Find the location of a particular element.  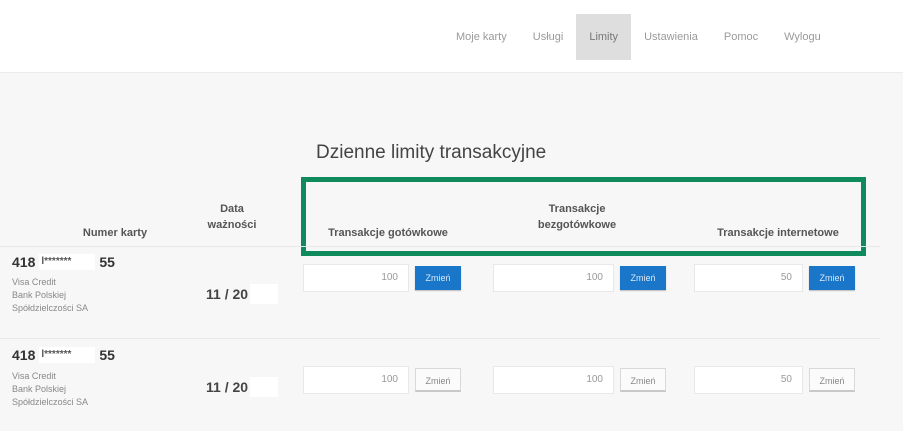

column-header-cashless: Transakcje bezgotówkowe is located at coordinates (577, 217).